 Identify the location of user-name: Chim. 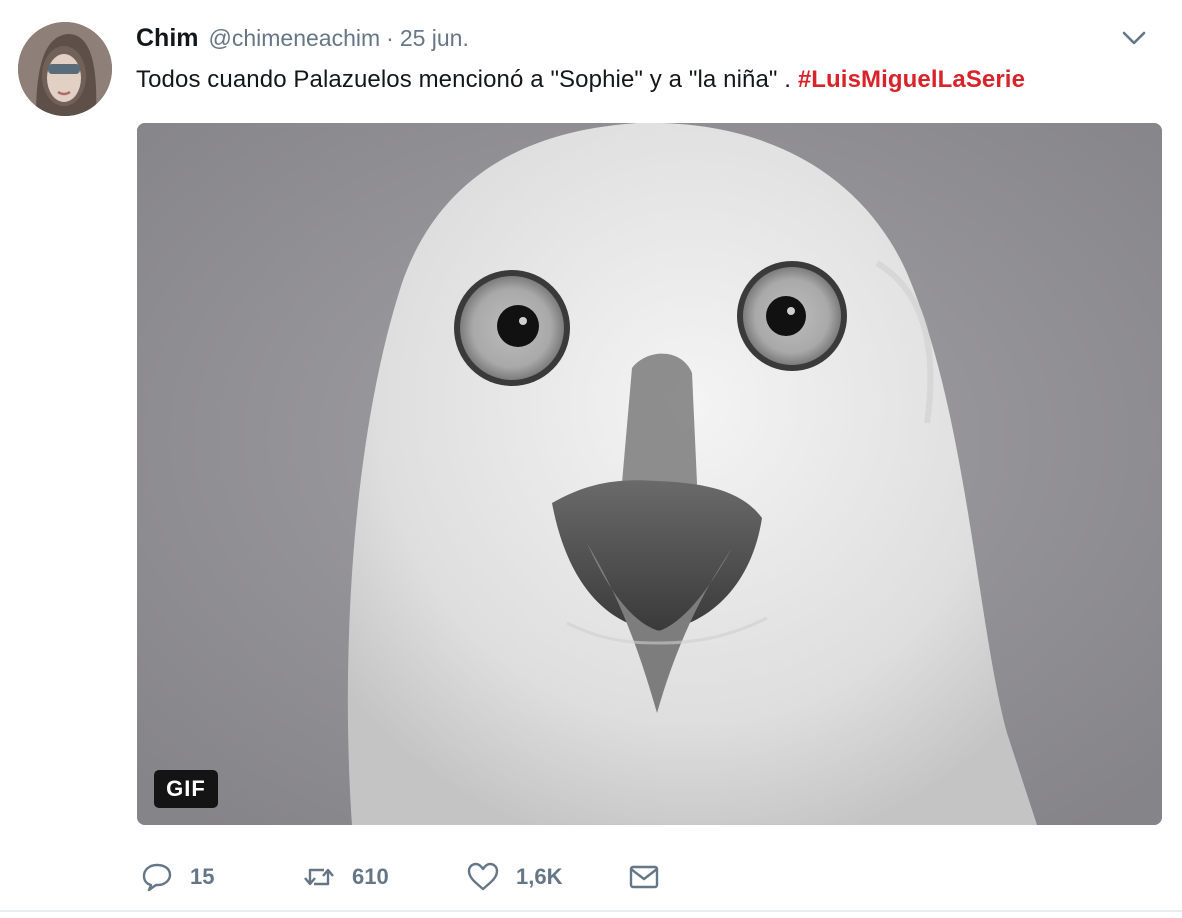
(167, 38).